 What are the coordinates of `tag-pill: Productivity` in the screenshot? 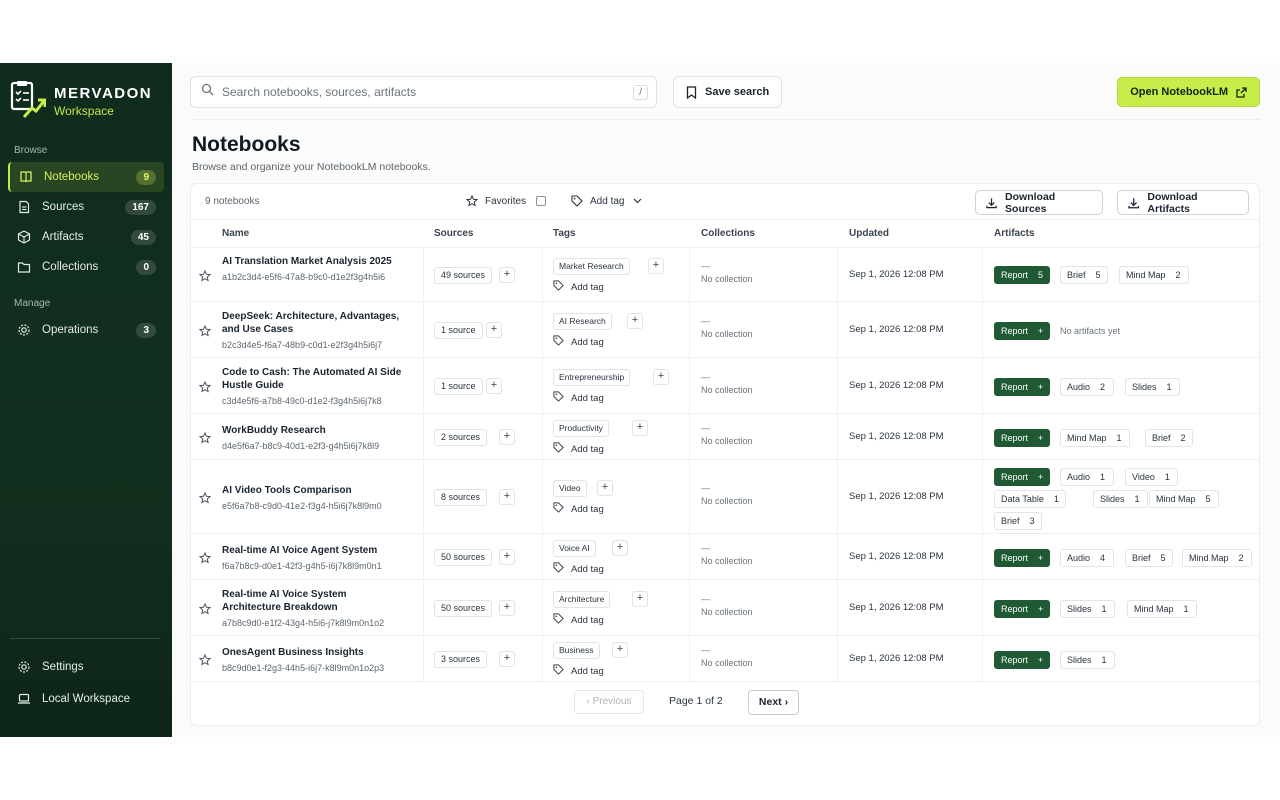 It's located at (581, 428).